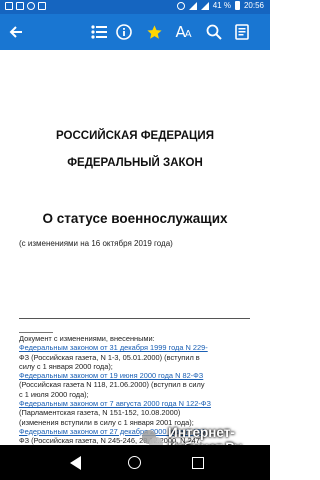 This screenshot has height=480, width=320. I want to click on document-line: с 1 июля 2000 года);, so click(54, 394).